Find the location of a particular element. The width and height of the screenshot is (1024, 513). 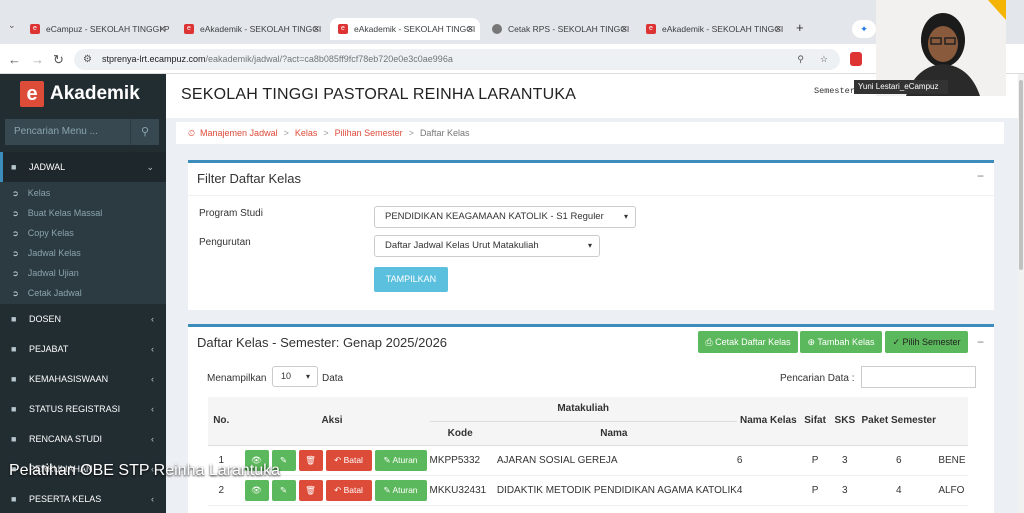

col-nama: Nama is located at coordinates (613, 433).